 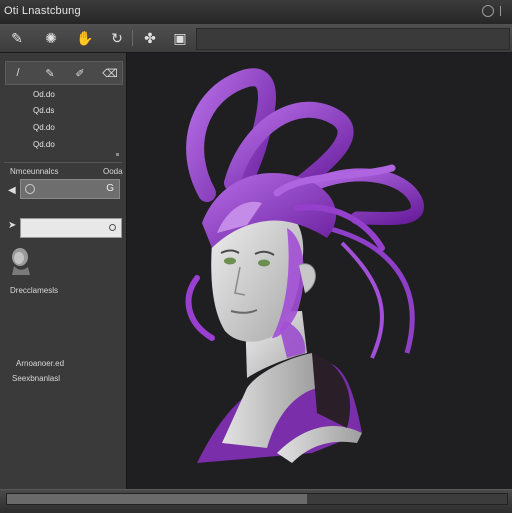 I want to click on layer-icon: ▣, so click(x=180, y=38).